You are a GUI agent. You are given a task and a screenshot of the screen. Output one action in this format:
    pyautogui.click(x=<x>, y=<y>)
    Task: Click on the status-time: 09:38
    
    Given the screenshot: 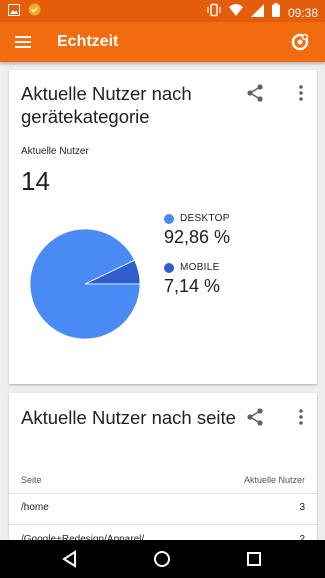 What is the action you would take?
    pyautogui.click(x=302, y=12)
    